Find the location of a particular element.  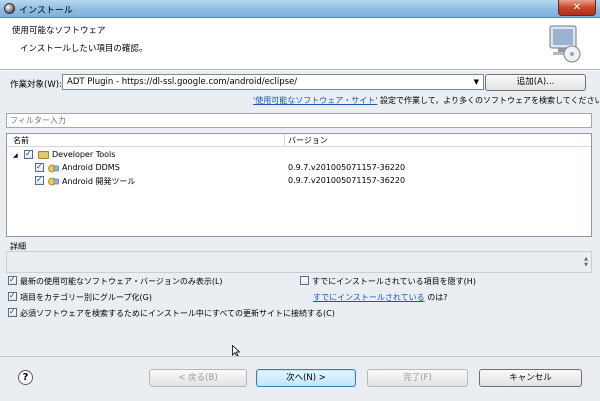

item-label: Android DDMS is located at coordinates (91, 167).